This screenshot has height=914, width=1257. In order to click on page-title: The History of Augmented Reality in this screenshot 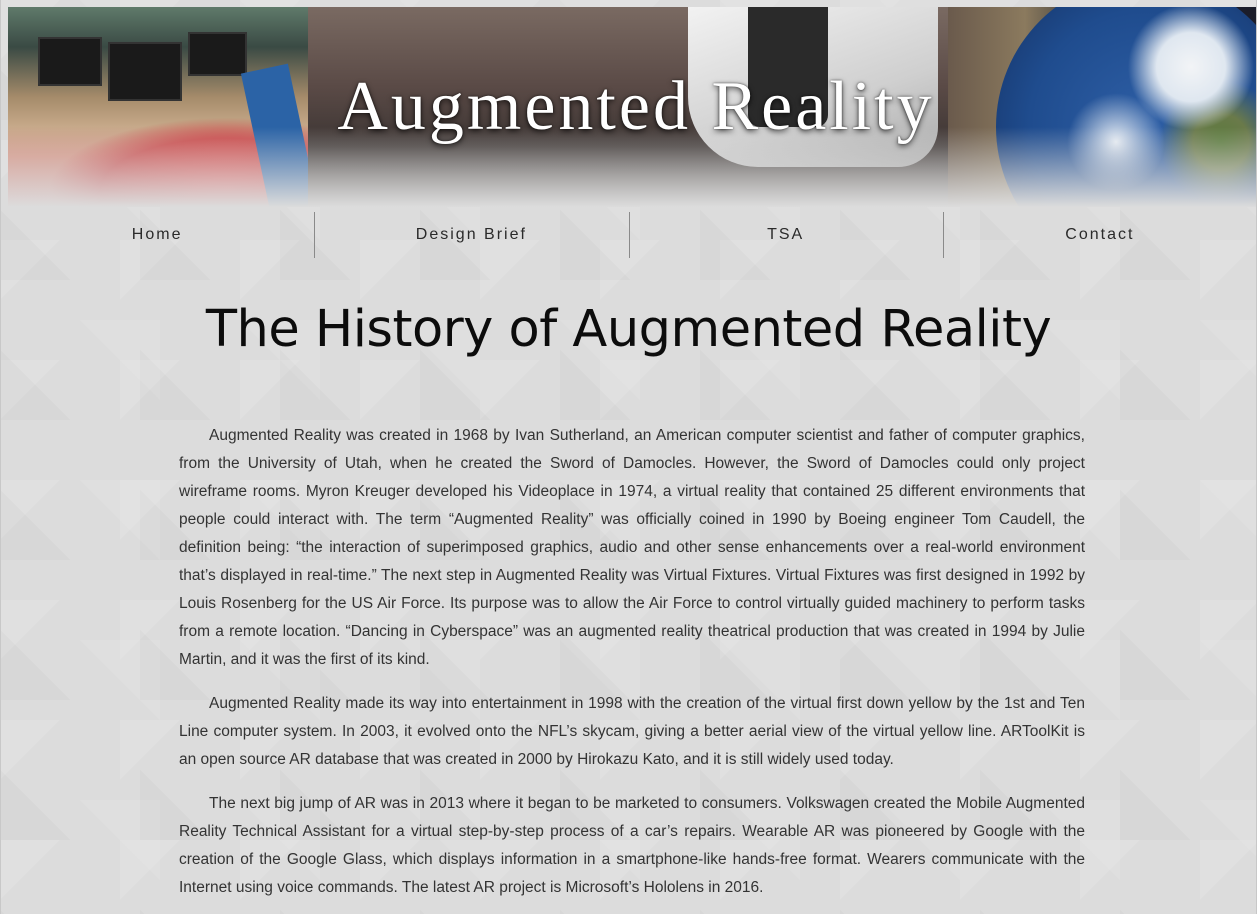, I will do `click(628, 329)`.